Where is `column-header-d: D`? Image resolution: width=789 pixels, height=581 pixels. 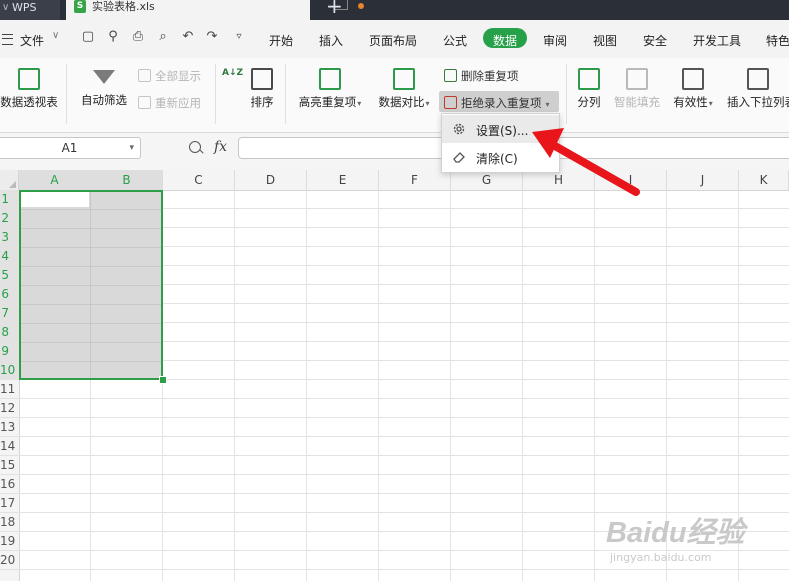 column-header-d: D is located at coordinates (271, 180).